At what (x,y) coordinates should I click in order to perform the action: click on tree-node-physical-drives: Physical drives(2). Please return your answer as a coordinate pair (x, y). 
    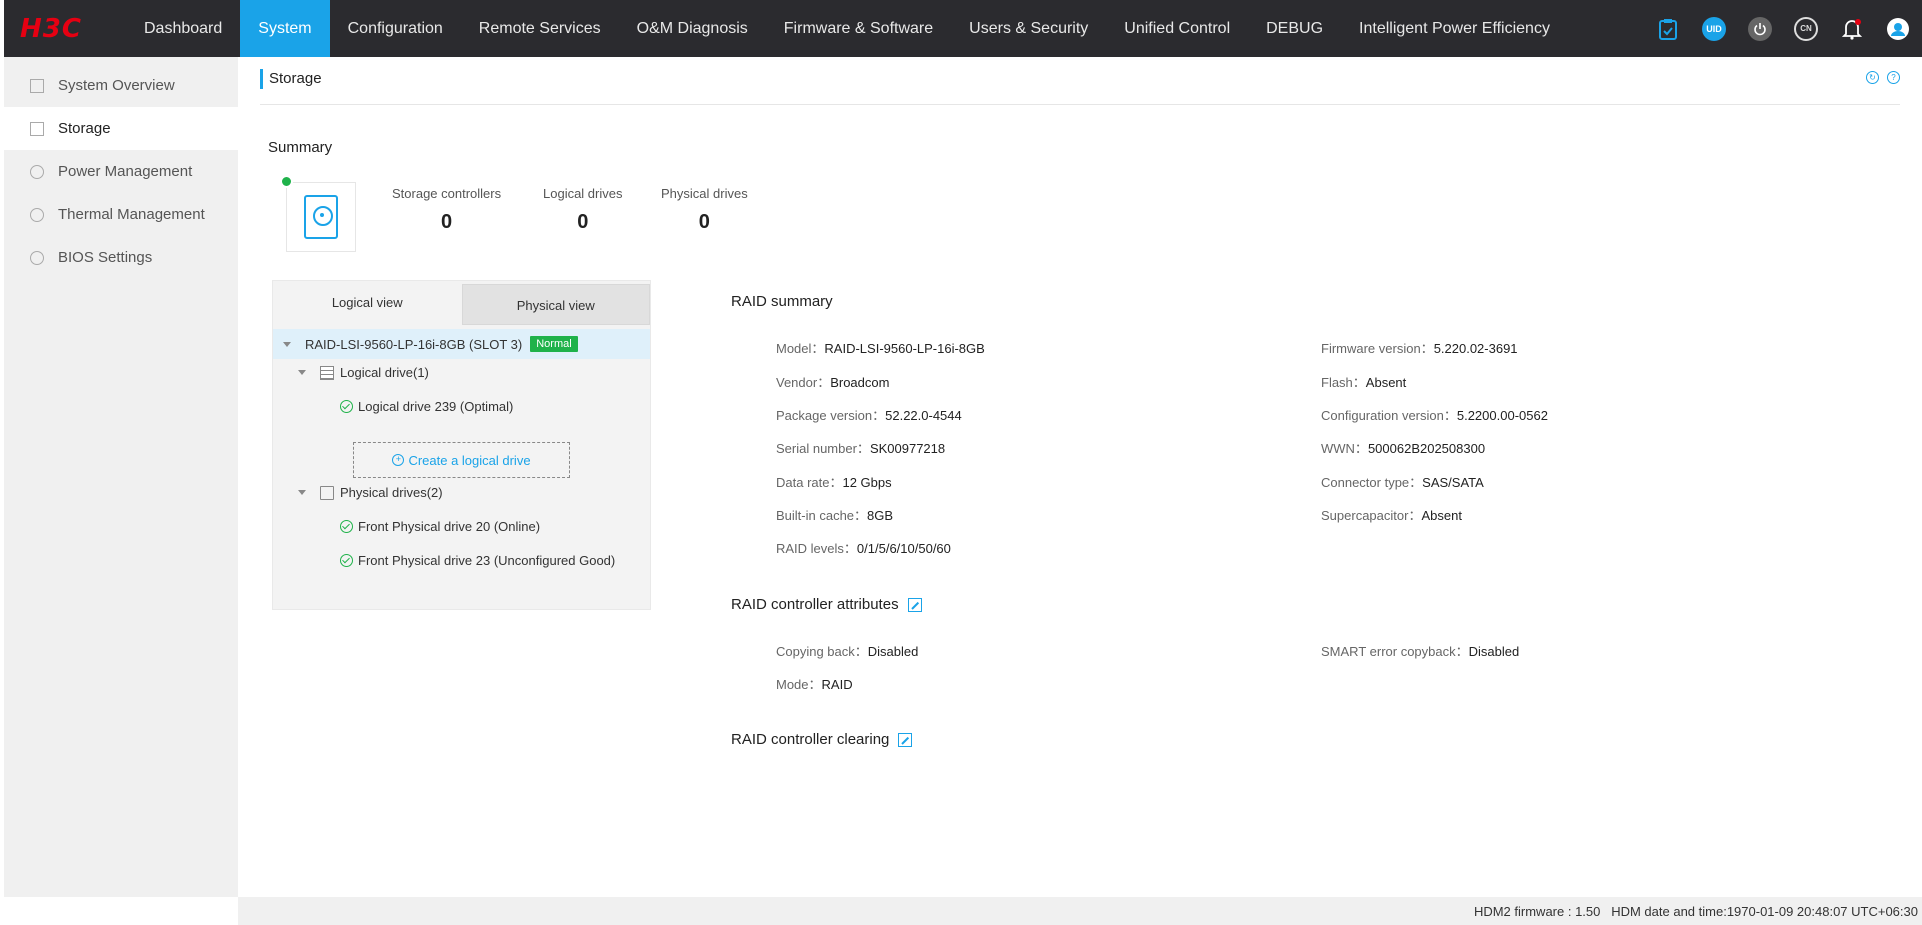
    Looking at the image, I should click on (370, 492).